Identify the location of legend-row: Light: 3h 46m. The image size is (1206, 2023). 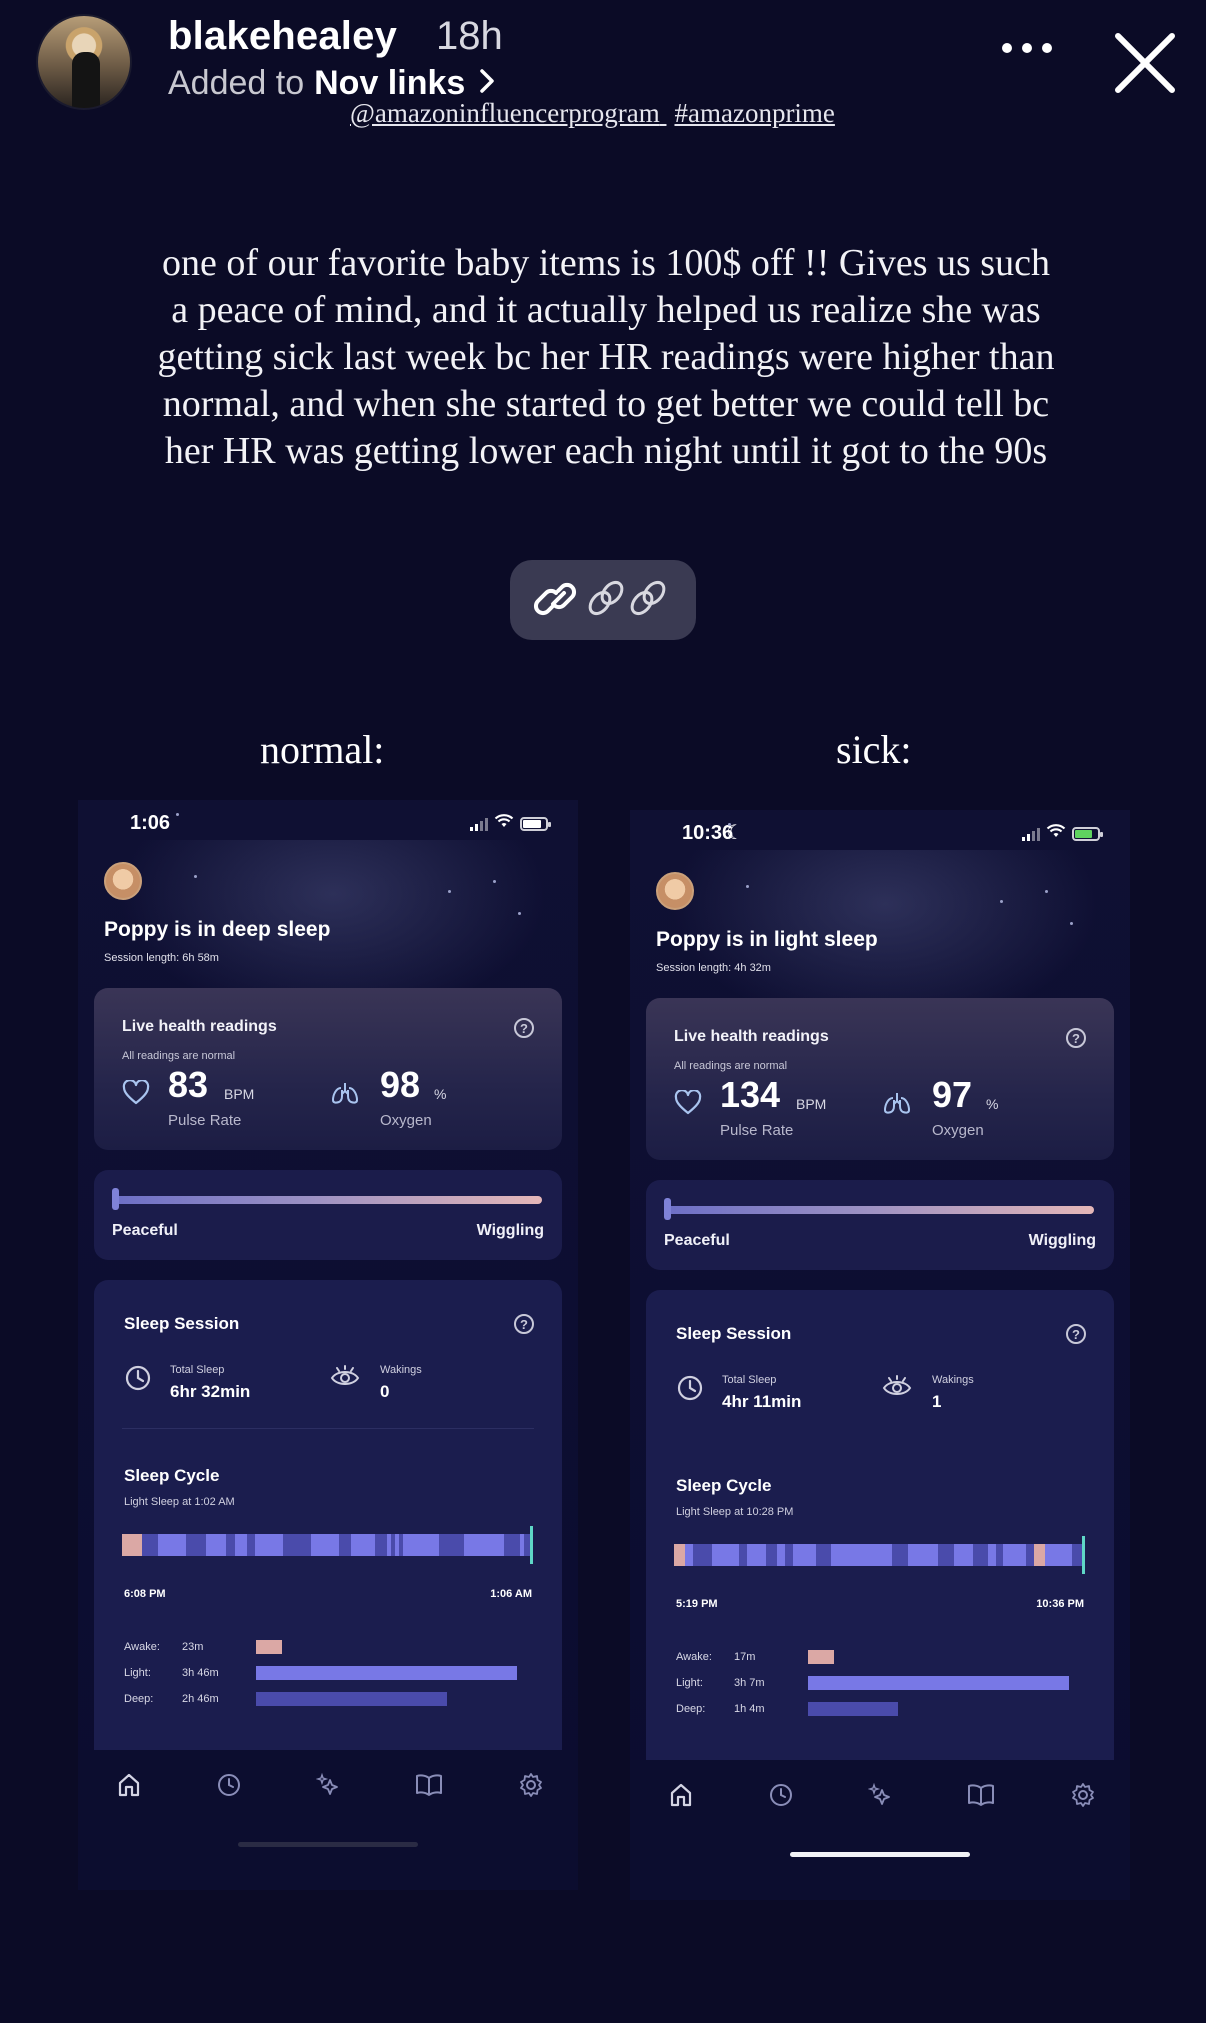
(328, 1674).